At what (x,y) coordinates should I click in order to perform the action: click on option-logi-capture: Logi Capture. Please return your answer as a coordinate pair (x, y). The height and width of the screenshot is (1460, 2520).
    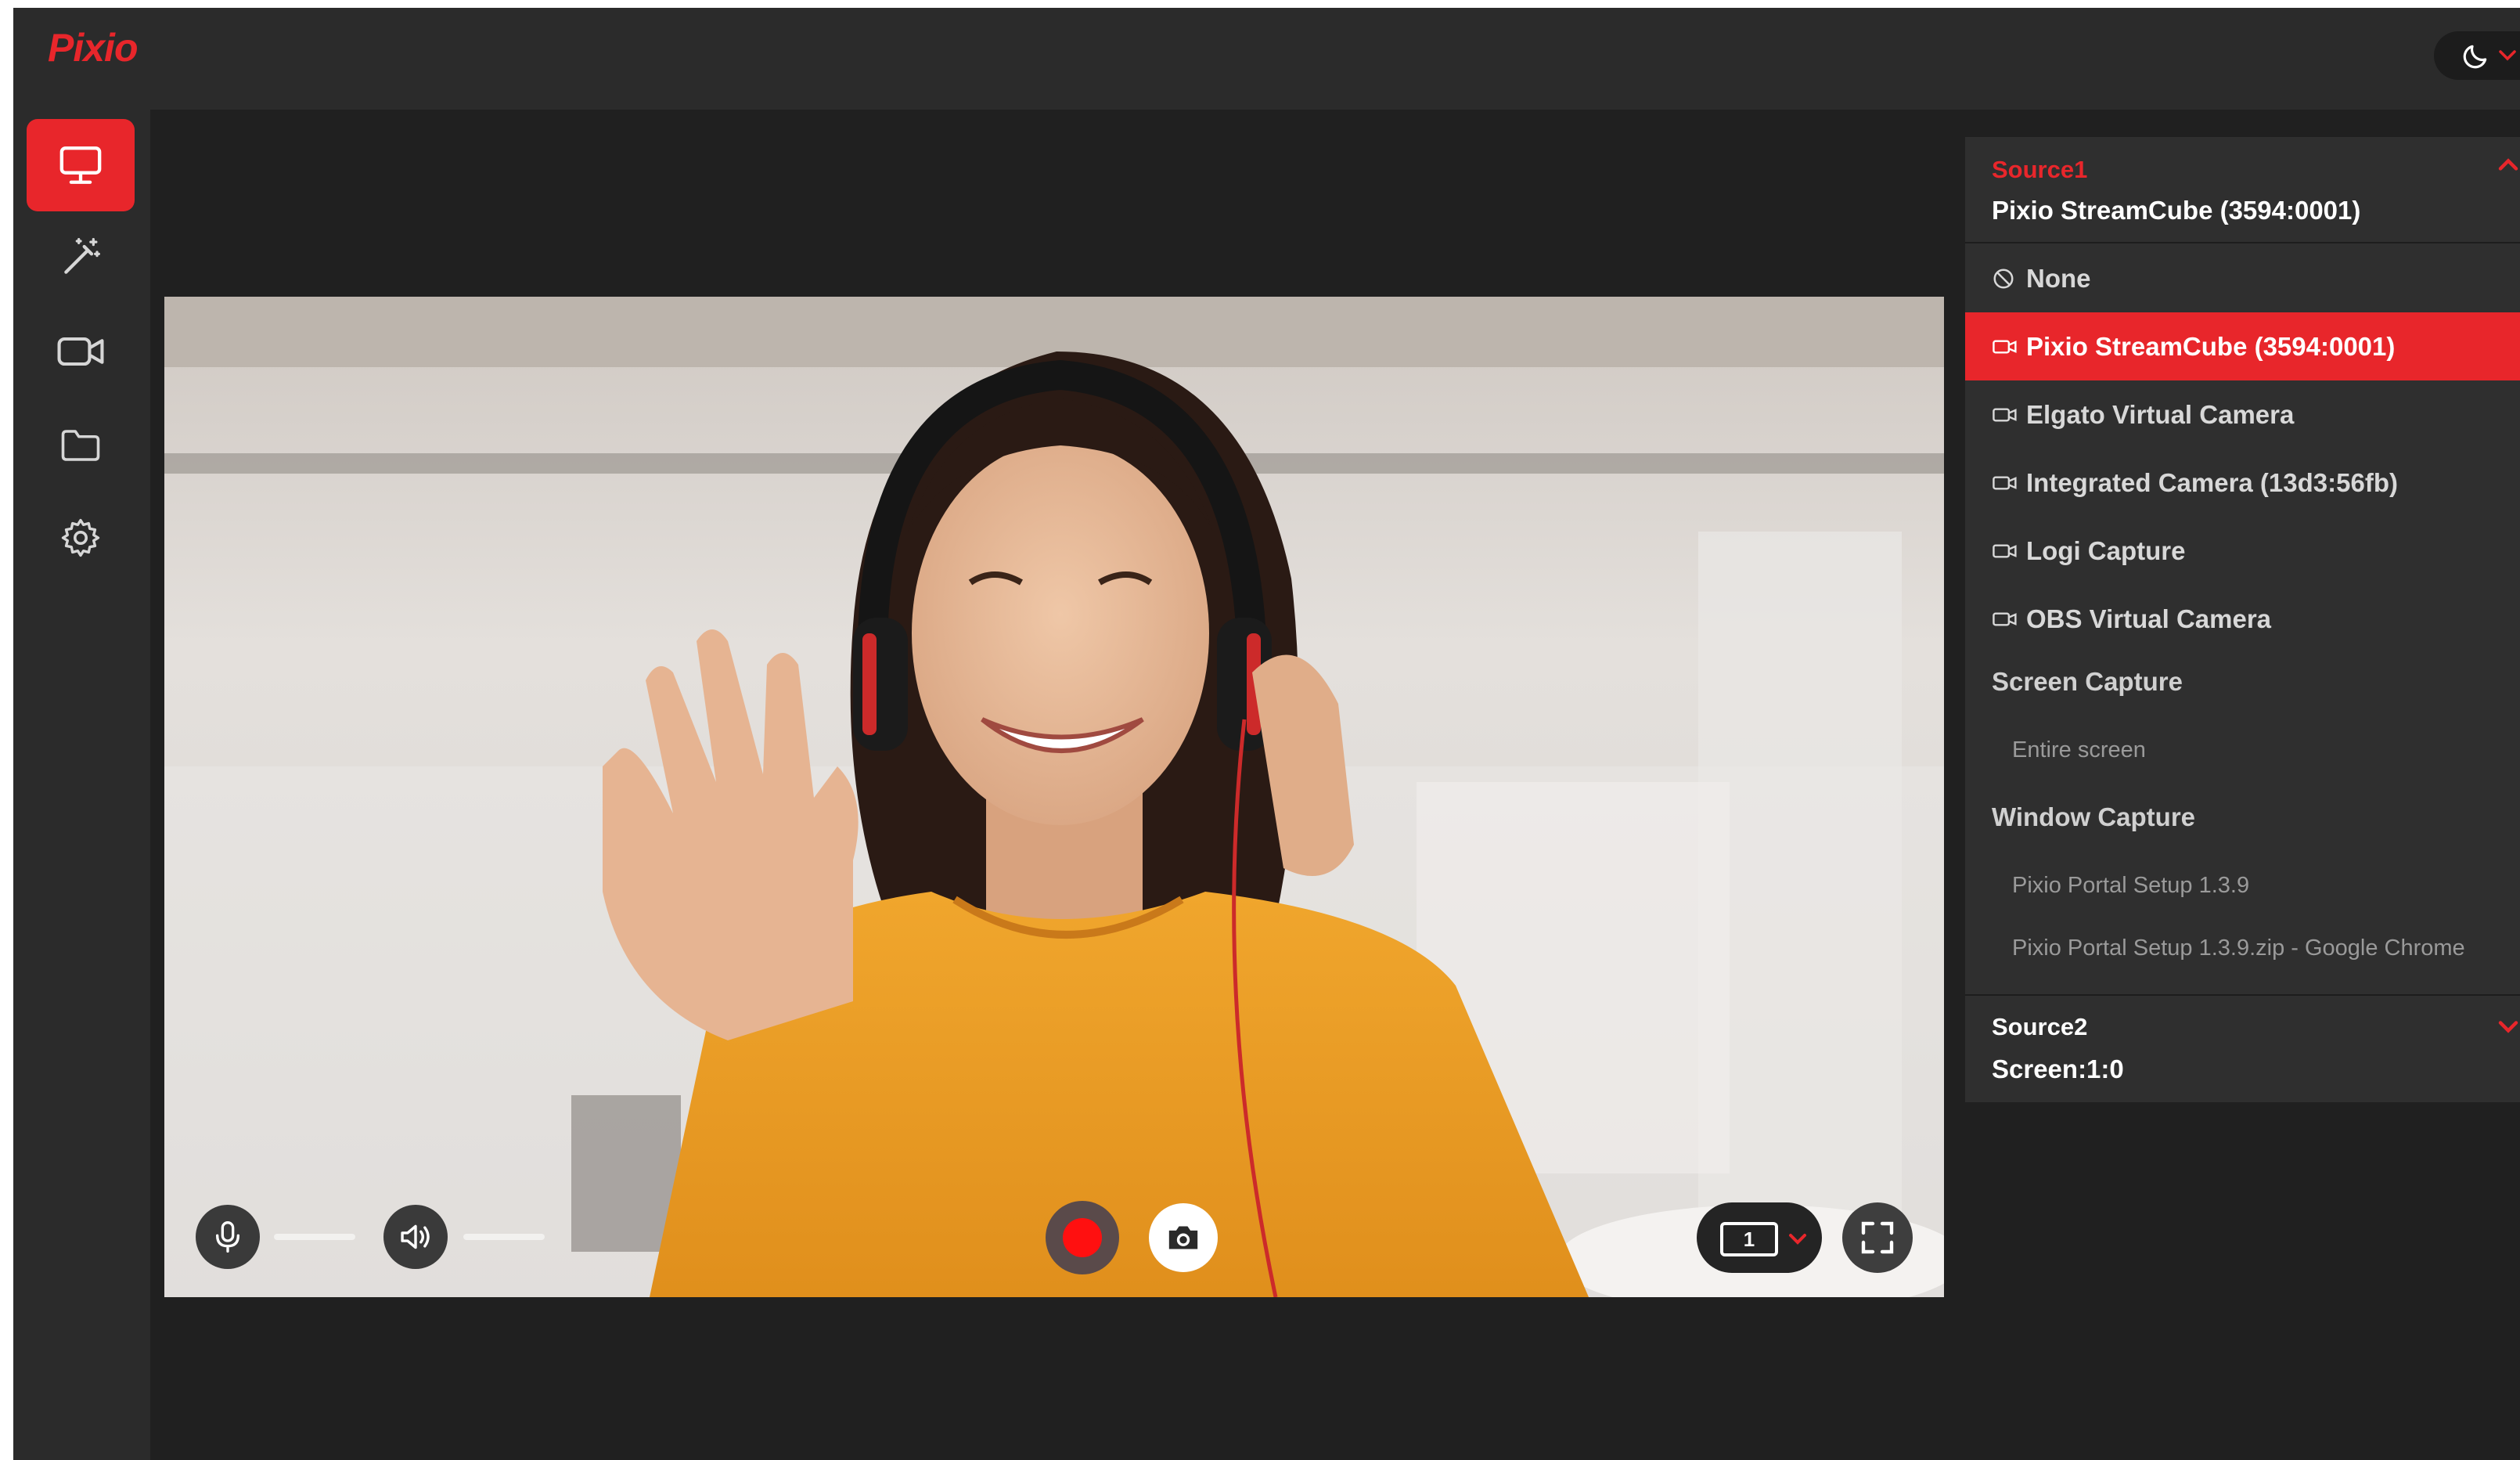
    Looking at the image, I should click on (2242, 551).